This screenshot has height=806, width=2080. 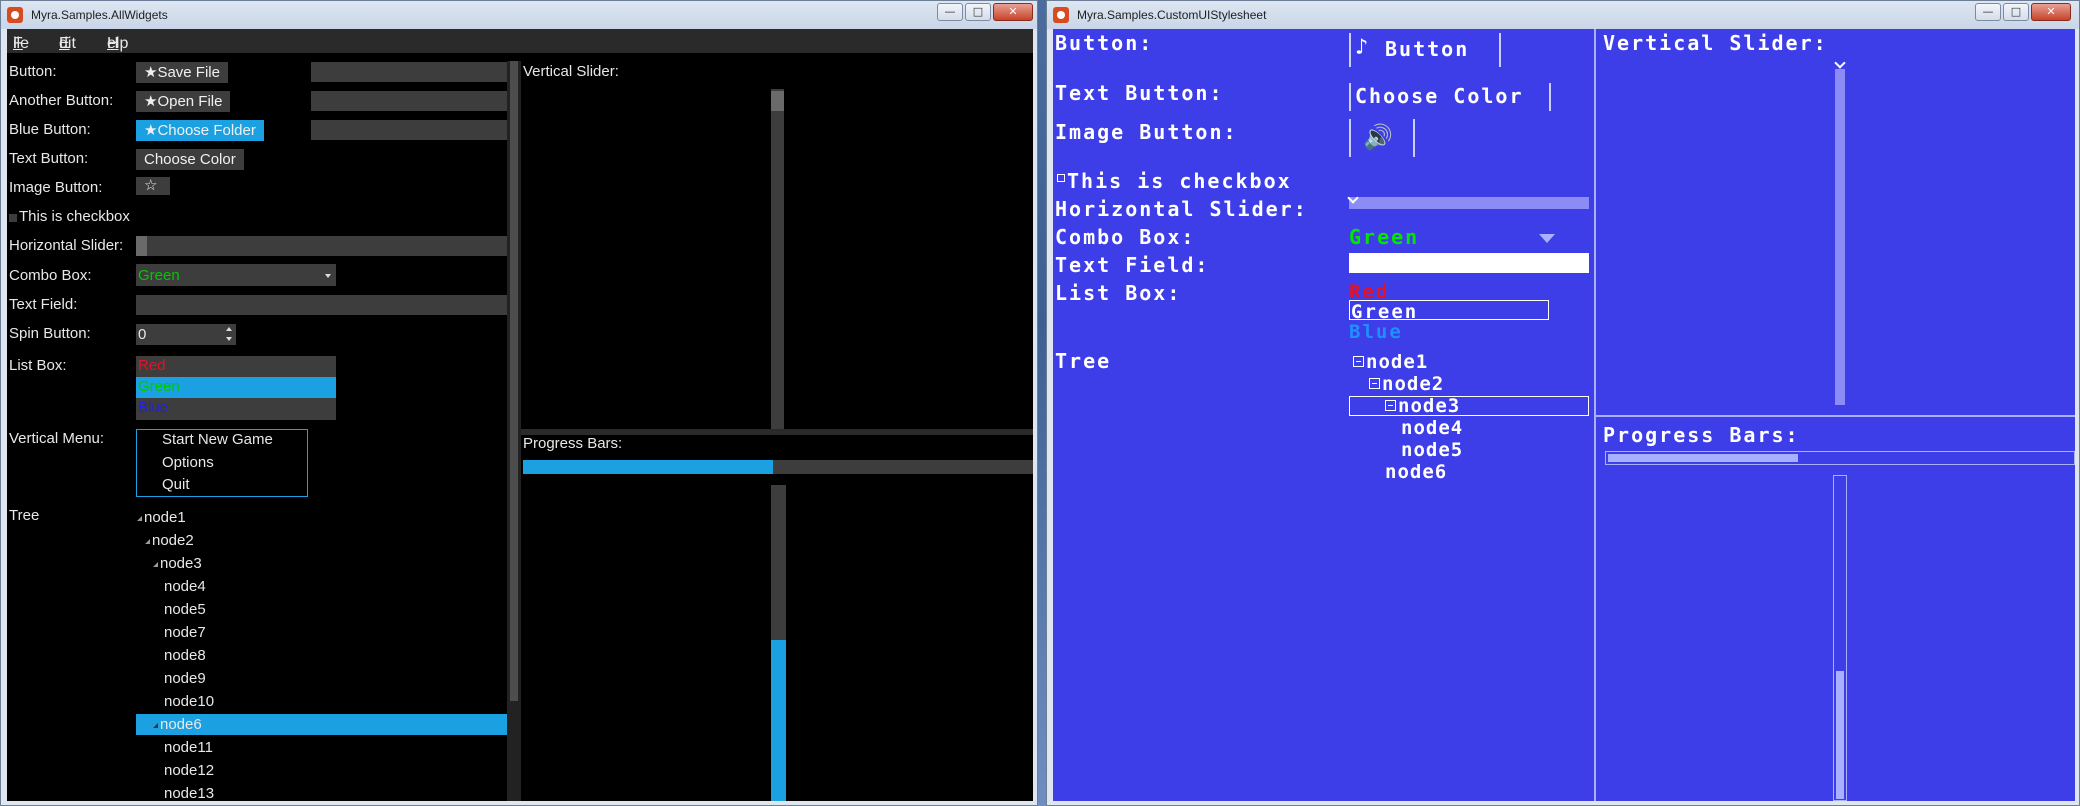 I want to click on horizontal-slider-thumb, so click(x=141, y=246).